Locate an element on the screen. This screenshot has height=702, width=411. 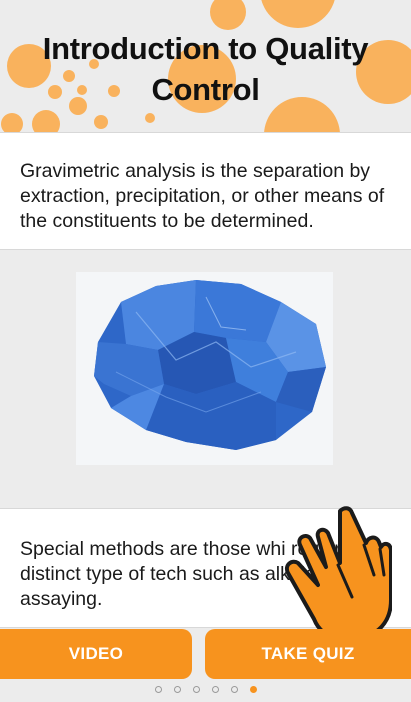
take-quiz-button: TAKE QUIZ is located at coordinates (308, 654).